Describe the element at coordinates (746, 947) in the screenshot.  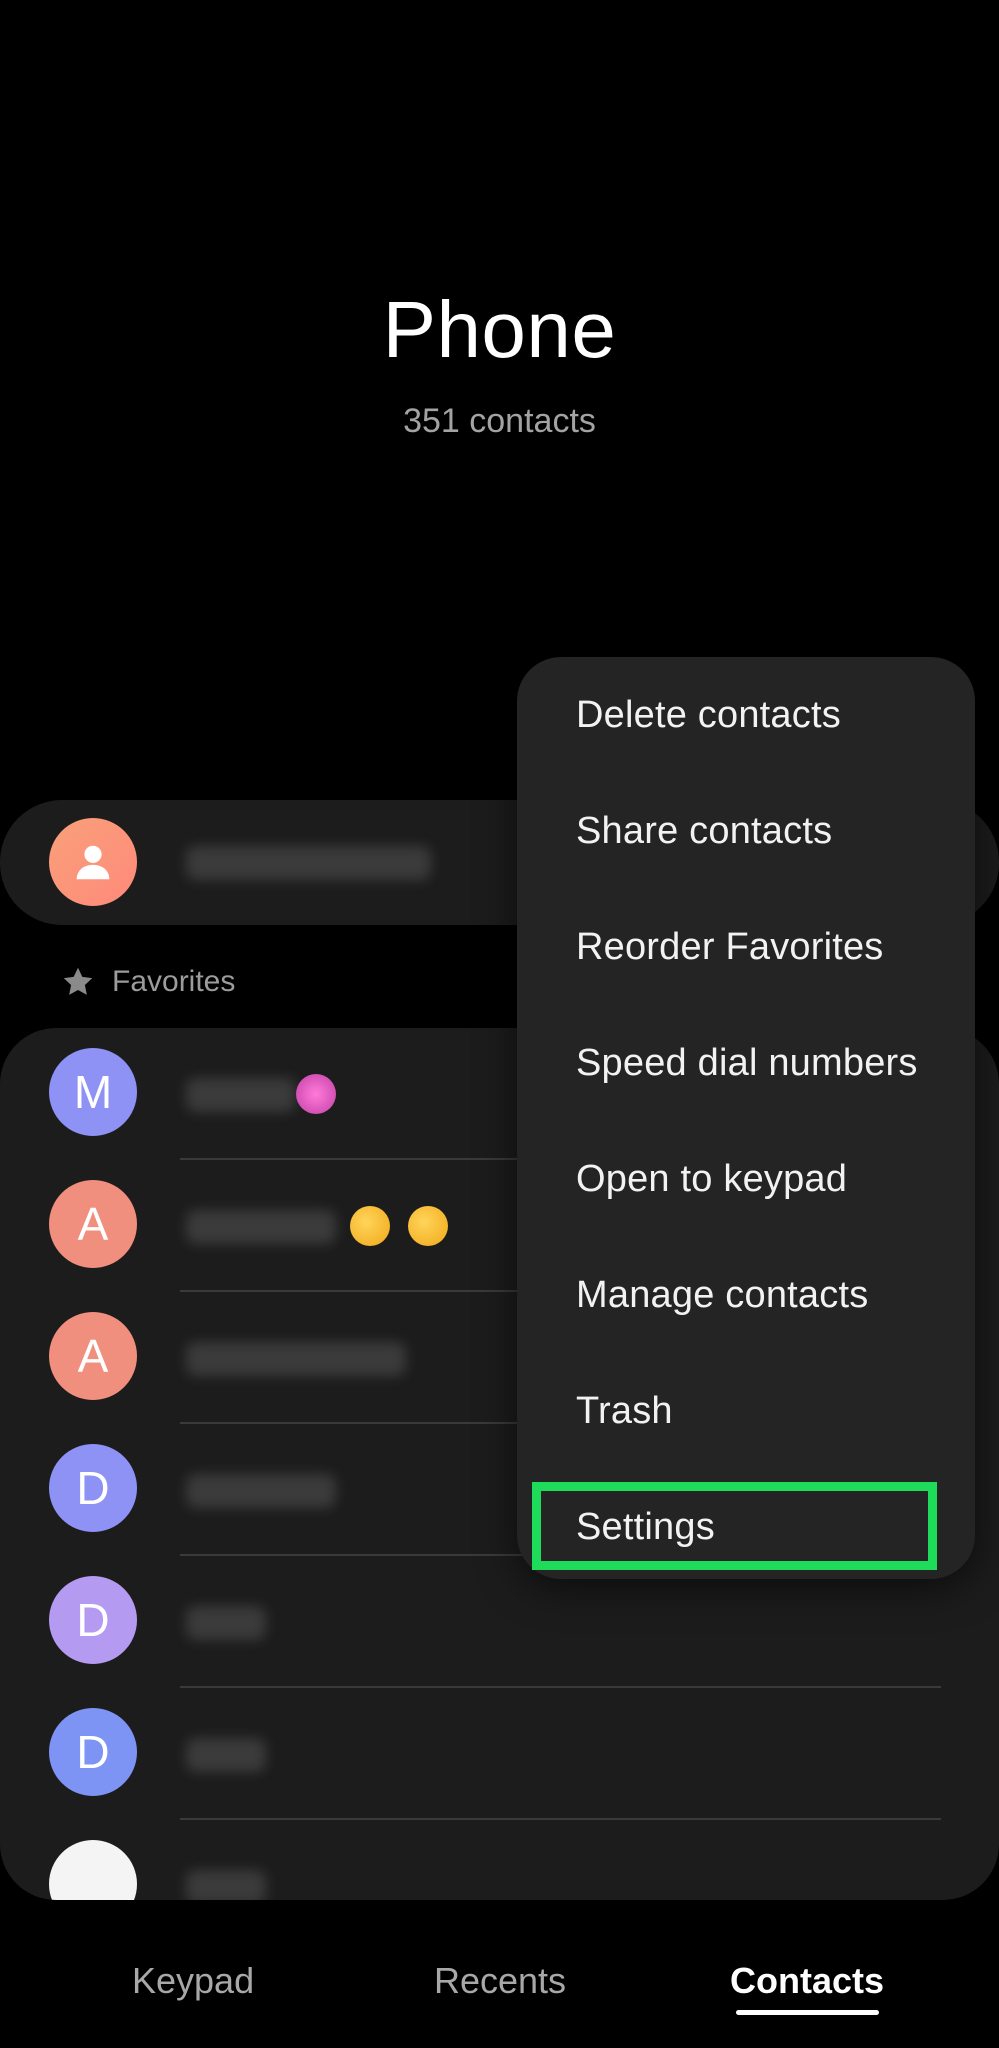
I see `menu-item-reorder-favorites: Reorder Favorites` at that location.